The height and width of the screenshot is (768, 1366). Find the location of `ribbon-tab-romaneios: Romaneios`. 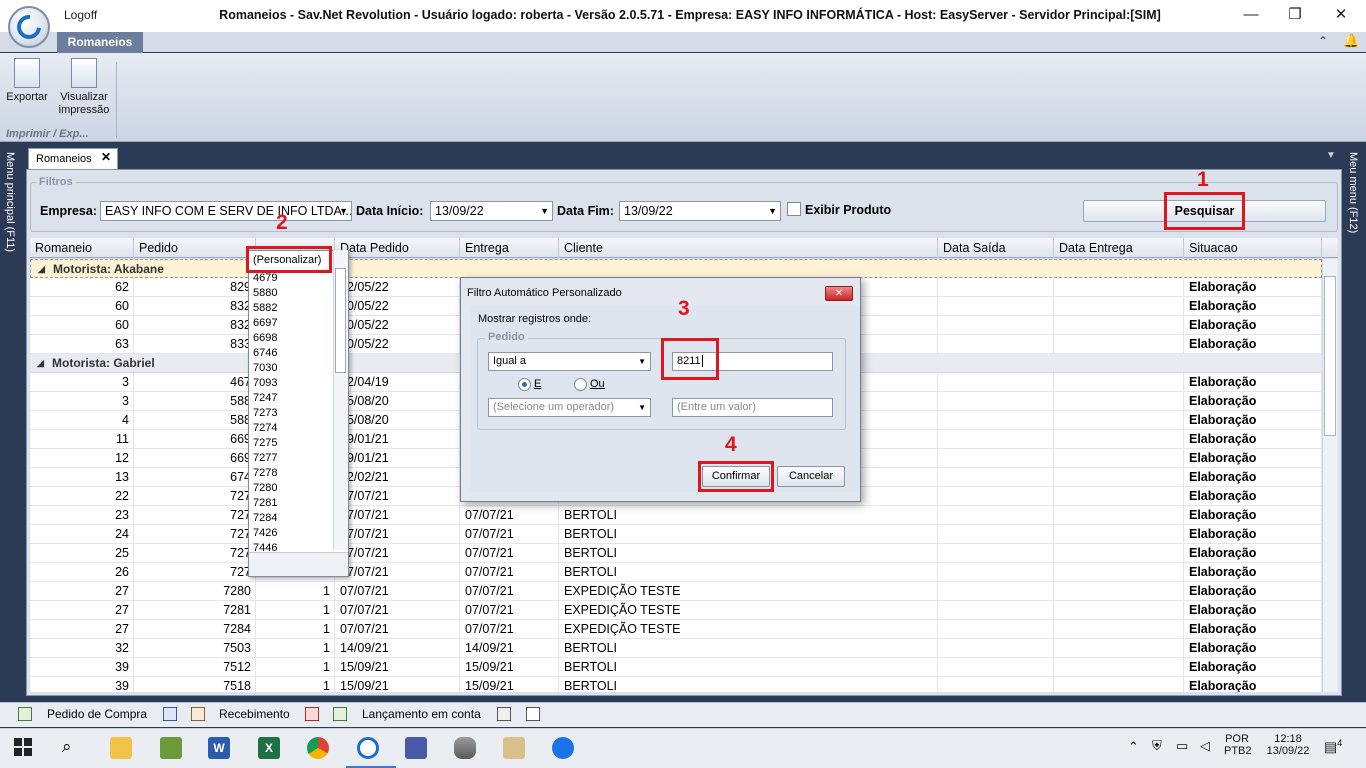

ribbon-tab-romaneios: Romaneios is located at coordinates (100, 42).